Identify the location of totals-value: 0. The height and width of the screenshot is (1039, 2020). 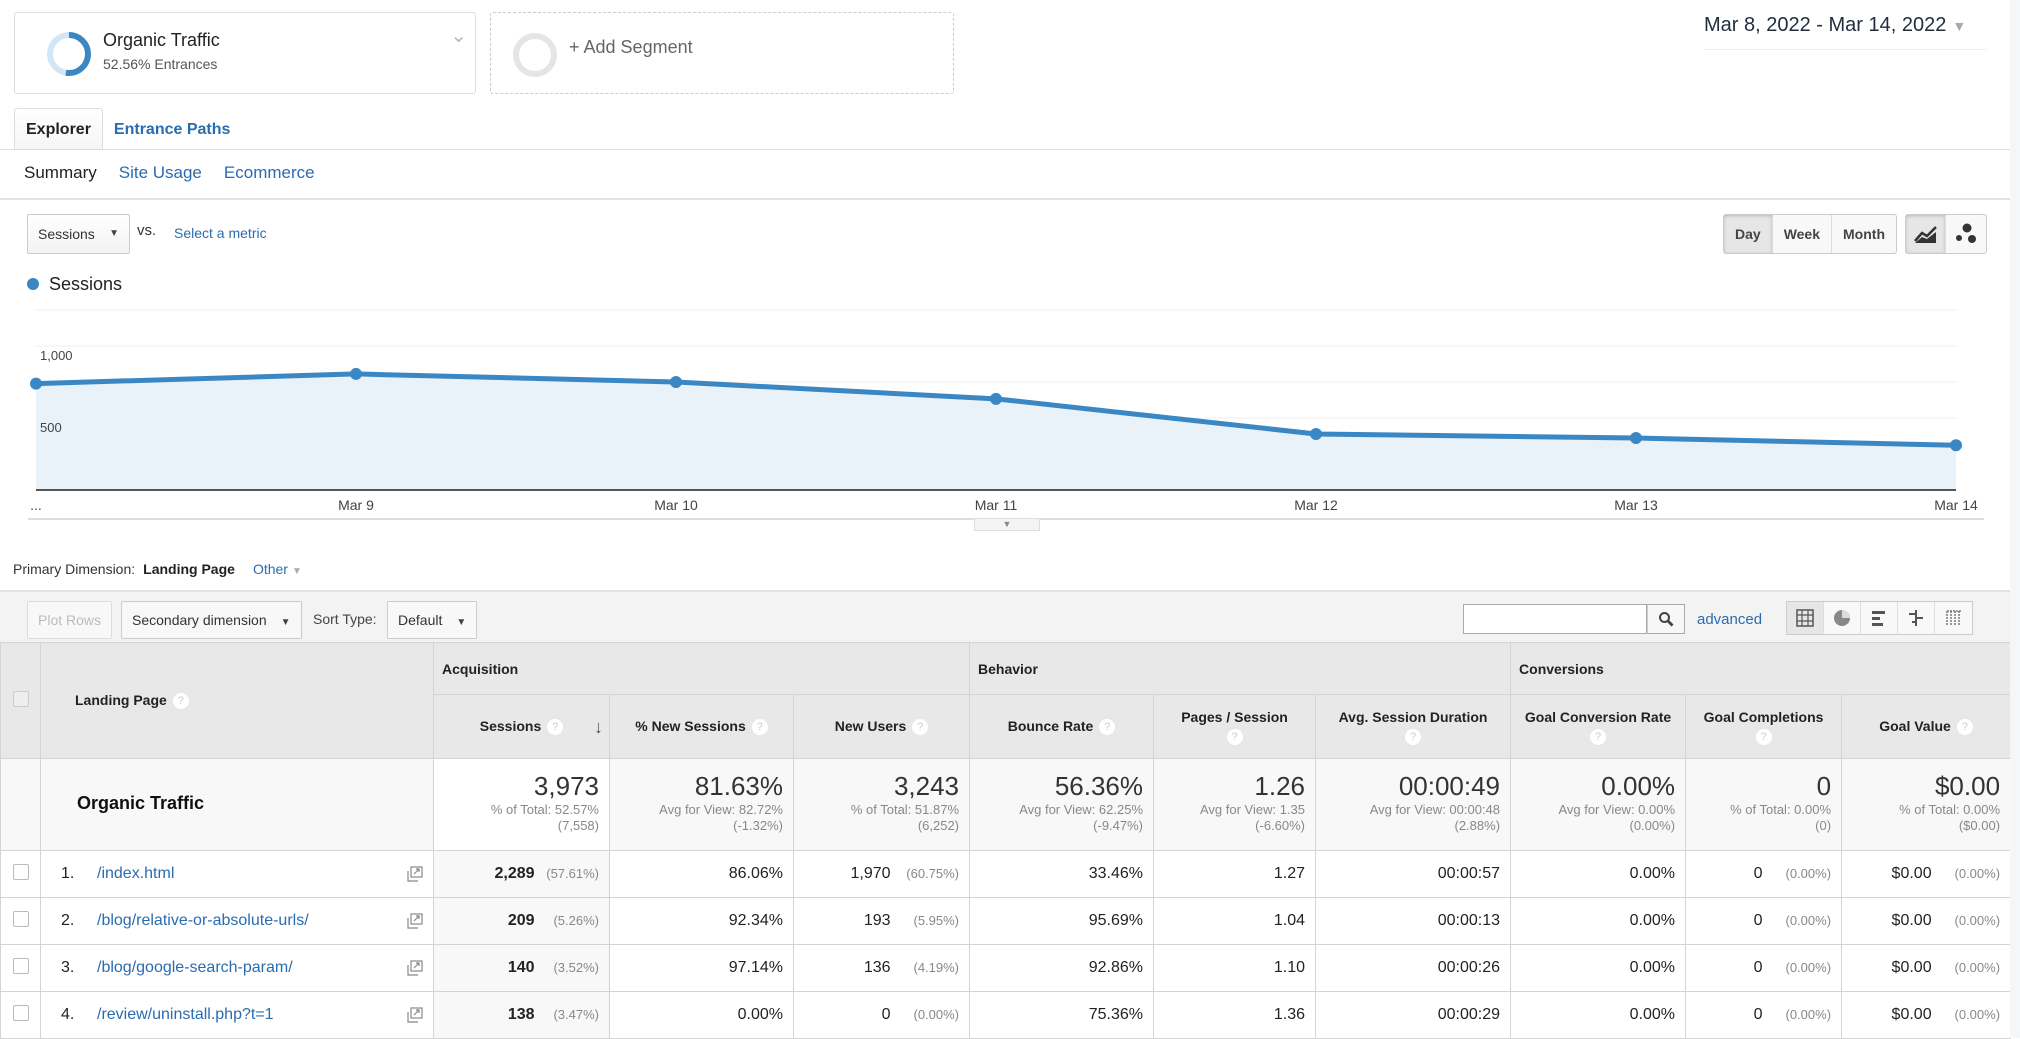
(1824, 786).